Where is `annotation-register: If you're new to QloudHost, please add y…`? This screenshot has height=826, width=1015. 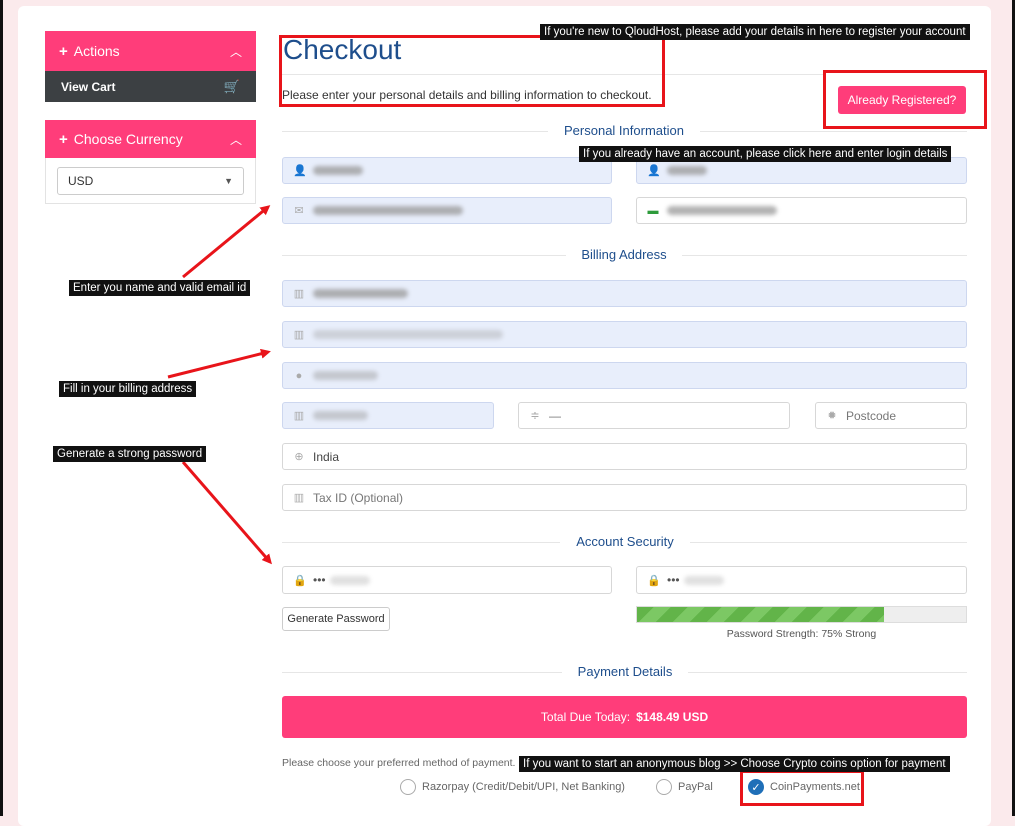
annotation-register: If you're new to QloudHost, please add y… is located at coordinates (755, 32).